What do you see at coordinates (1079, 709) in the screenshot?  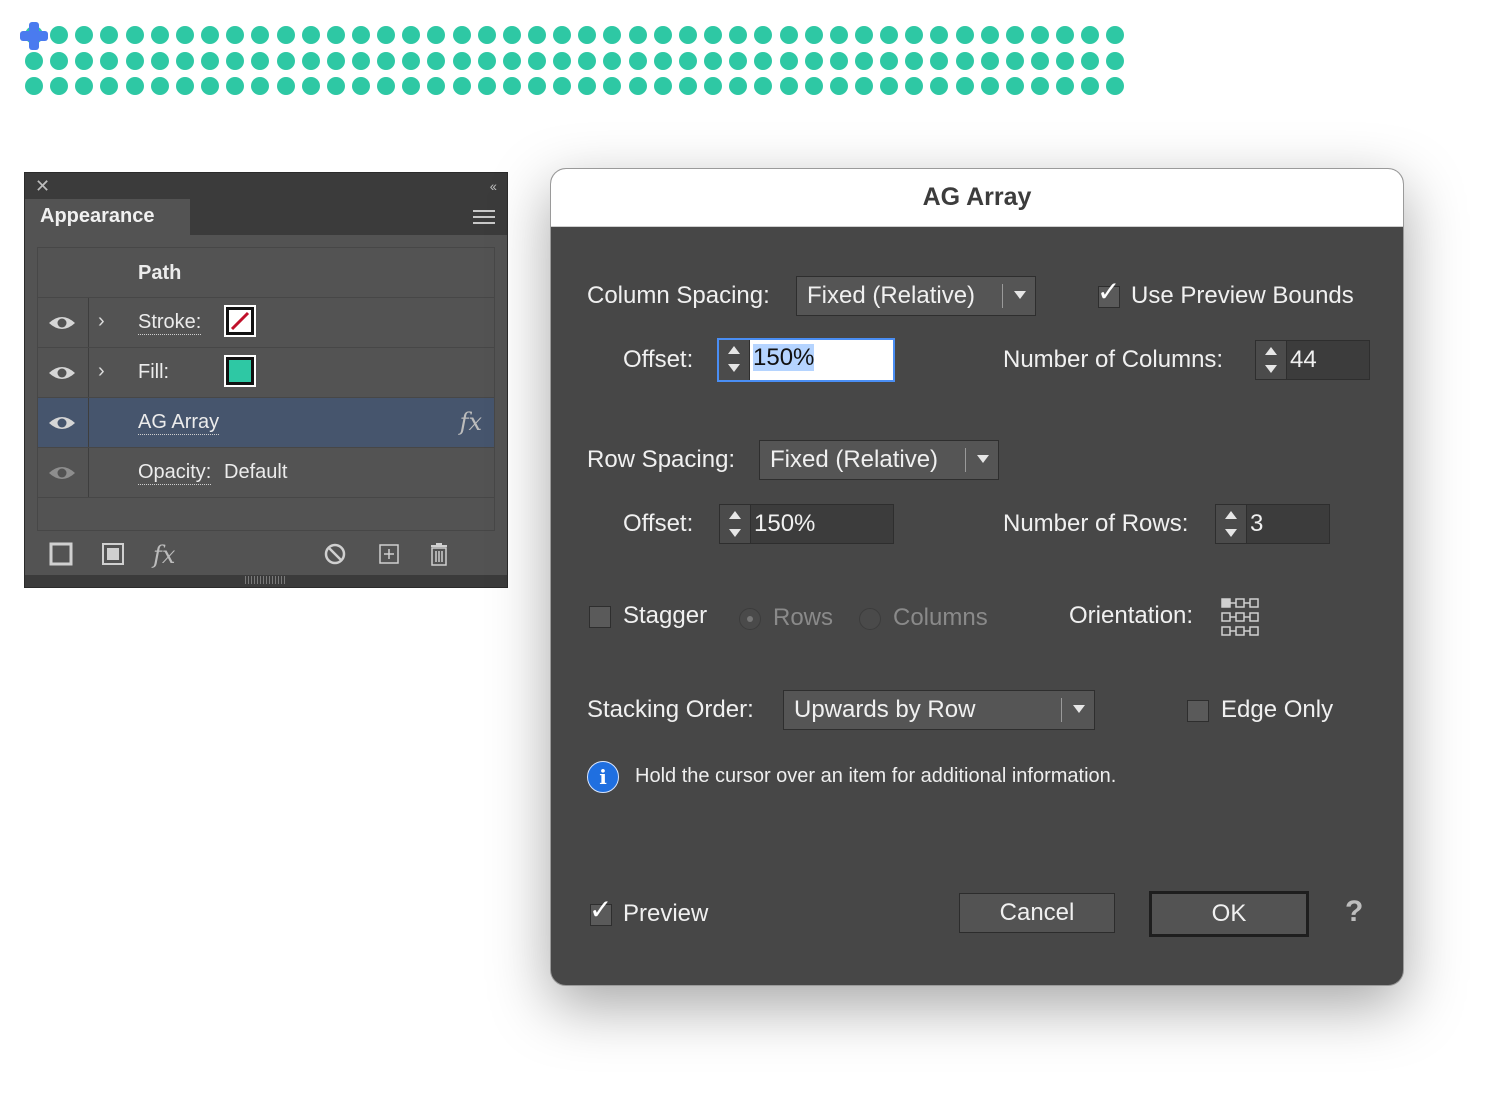 I see `chevron-down-icon` at bounding box center [1079, 709].